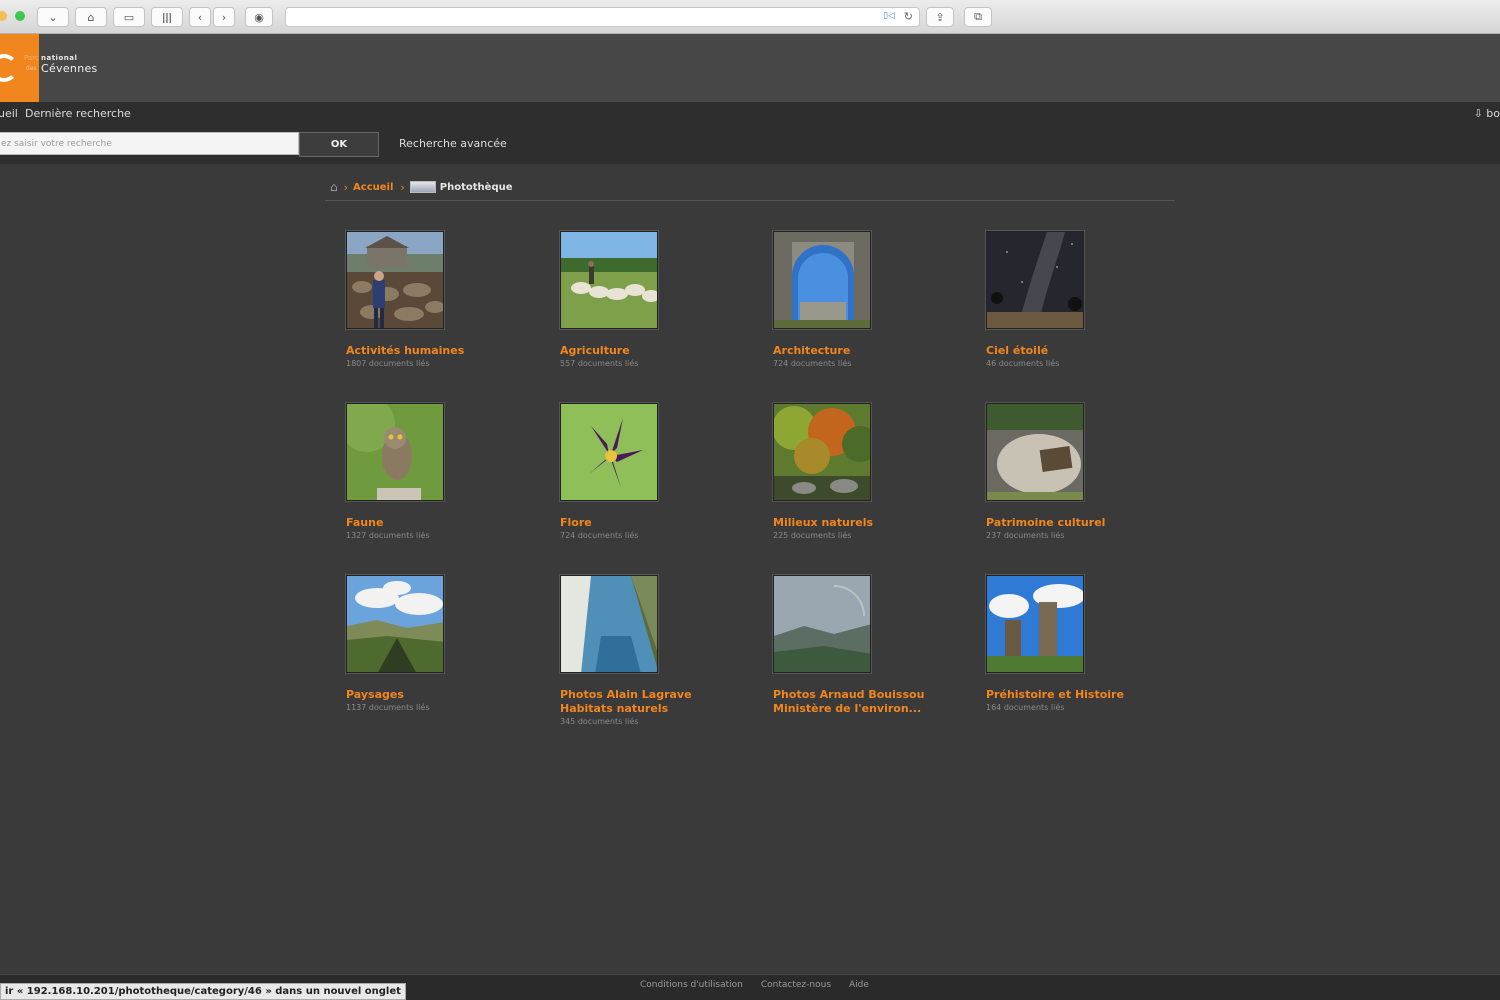 Image resolution: width=1500 pixels, height=1000 pixels. Describe the element at coordinates (31, 58) in the screenshot. I see `logo-prefix: Parc` at that location.